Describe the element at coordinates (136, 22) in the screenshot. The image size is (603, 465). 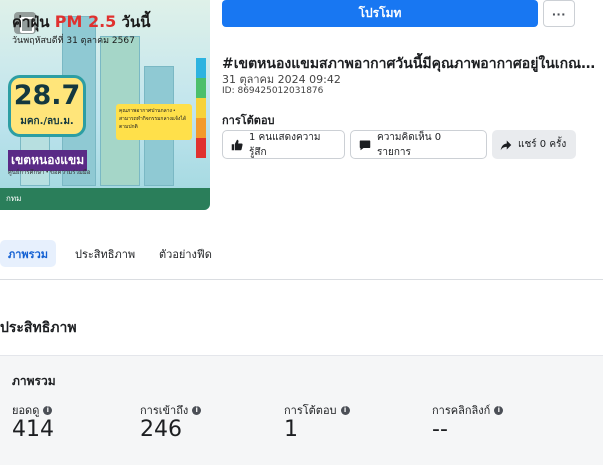
I see `thumbnail-headline-suffix: วันนี้` at that location.